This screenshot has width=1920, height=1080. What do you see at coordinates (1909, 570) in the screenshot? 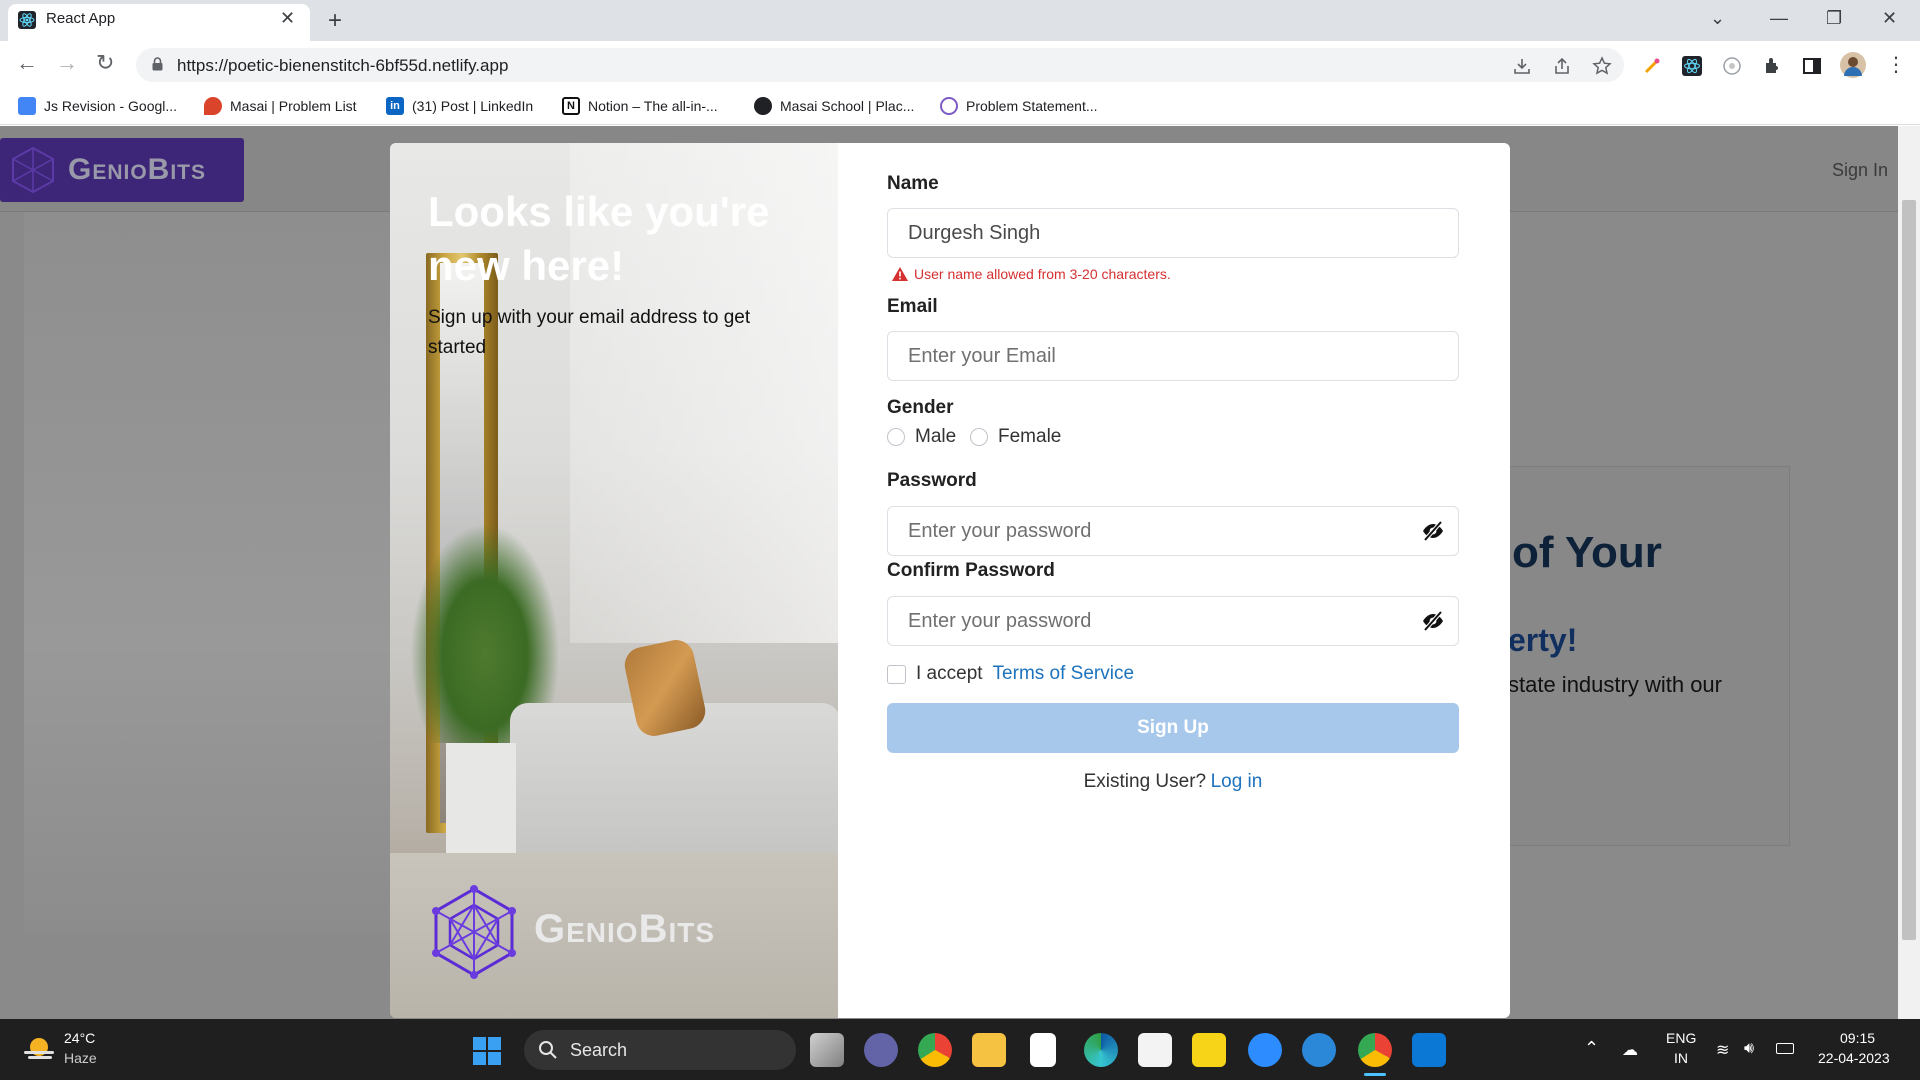
I see `scrollbar-thumb` at bounding box center [1909, 570].